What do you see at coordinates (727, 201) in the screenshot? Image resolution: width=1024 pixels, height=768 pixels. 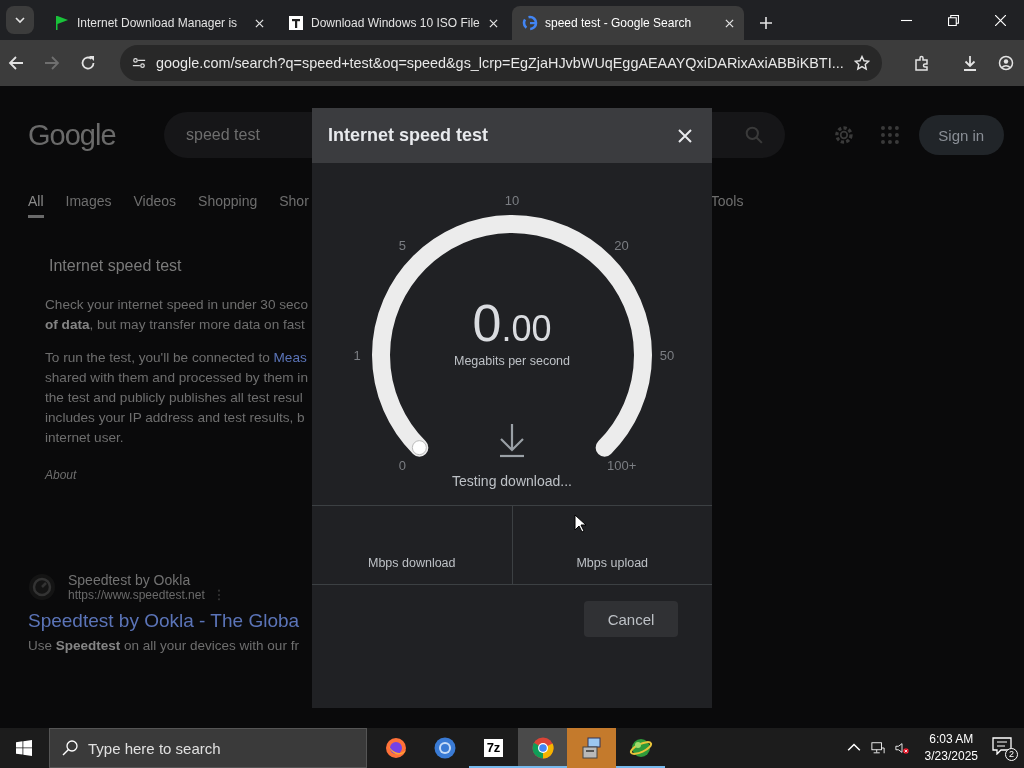 I see `tools-link: Tools` at bounding box center [727, 201].